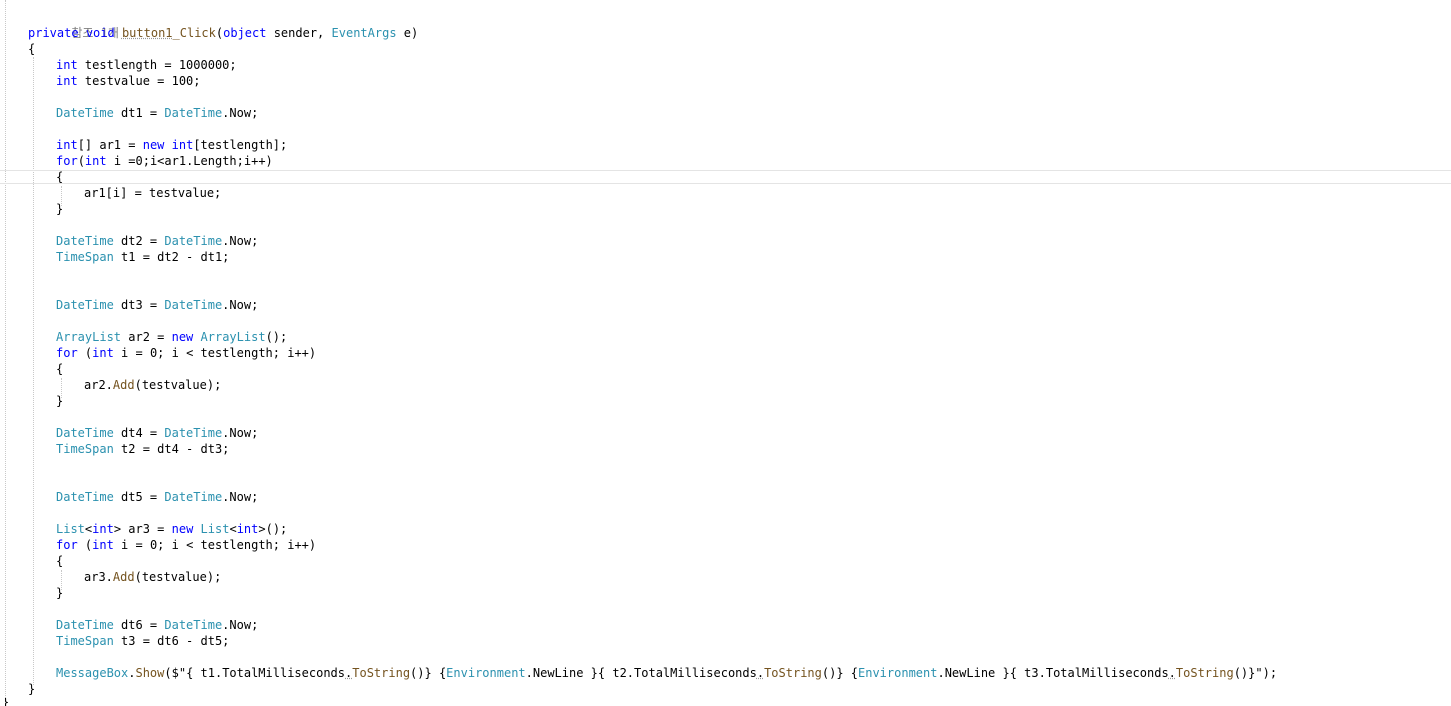 This screenshot has height=706, width=1451. Describe the element at coordinates (194, 33) in the screenshot. I see `code-token: _Click` at that location.